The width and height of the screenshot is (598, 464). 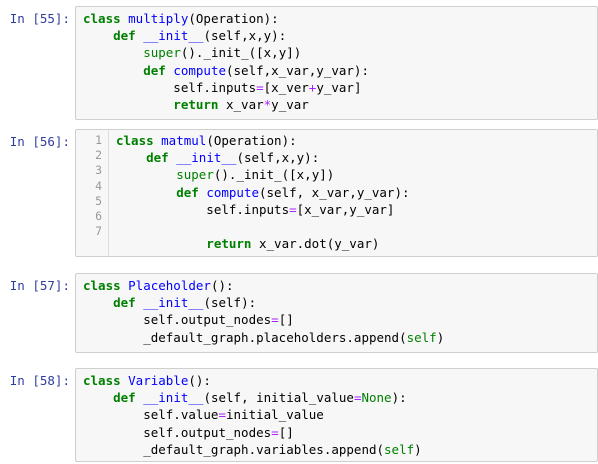 I want to click on code-token: _default_graph.placeholders.append(, so click(x=245, y=337).